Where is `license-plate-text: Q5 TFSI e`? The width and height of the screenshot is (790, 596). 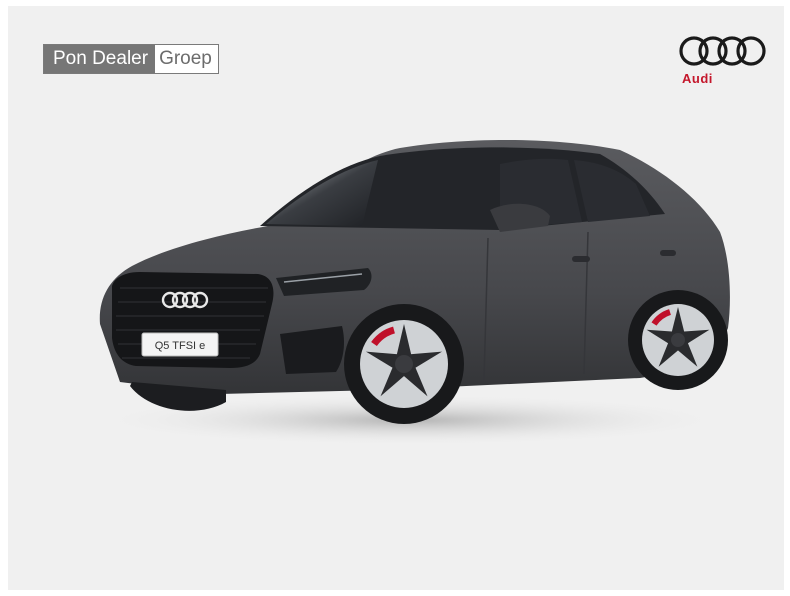 license-plate-text: Q5 TFSI e is located at coordinates (180, 346).